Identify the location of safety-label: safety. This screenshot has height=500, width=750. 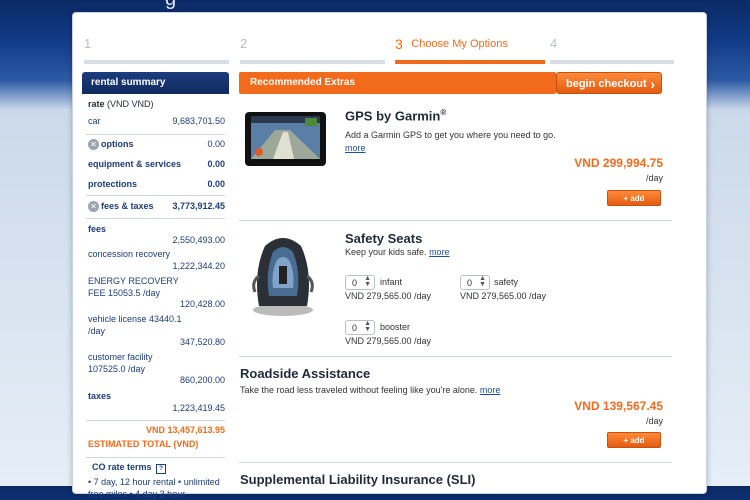
(506, 282).